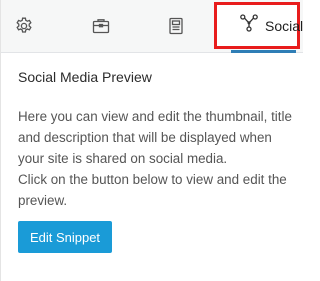  What do you see at coordinates (263, 51) in the screenshot?
I see `active-tab-indicator` at bounding box center [263, 51].